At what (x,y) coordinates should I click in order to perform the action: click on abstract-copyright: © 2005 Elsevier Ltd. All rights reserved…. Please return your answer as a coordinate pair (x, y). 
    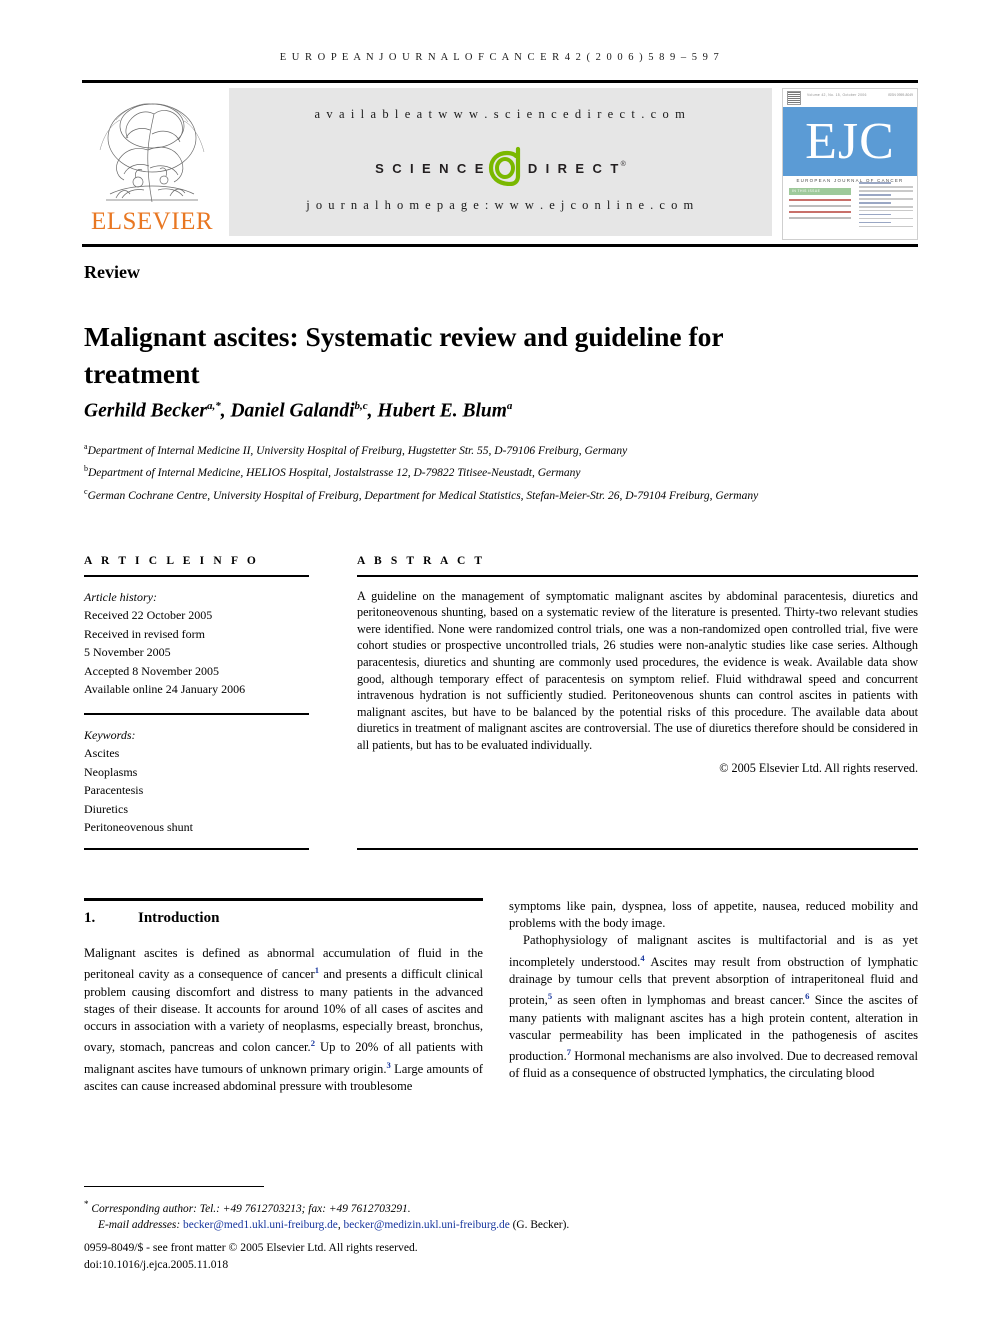
    Looking at the image, I should click on (818, 767).